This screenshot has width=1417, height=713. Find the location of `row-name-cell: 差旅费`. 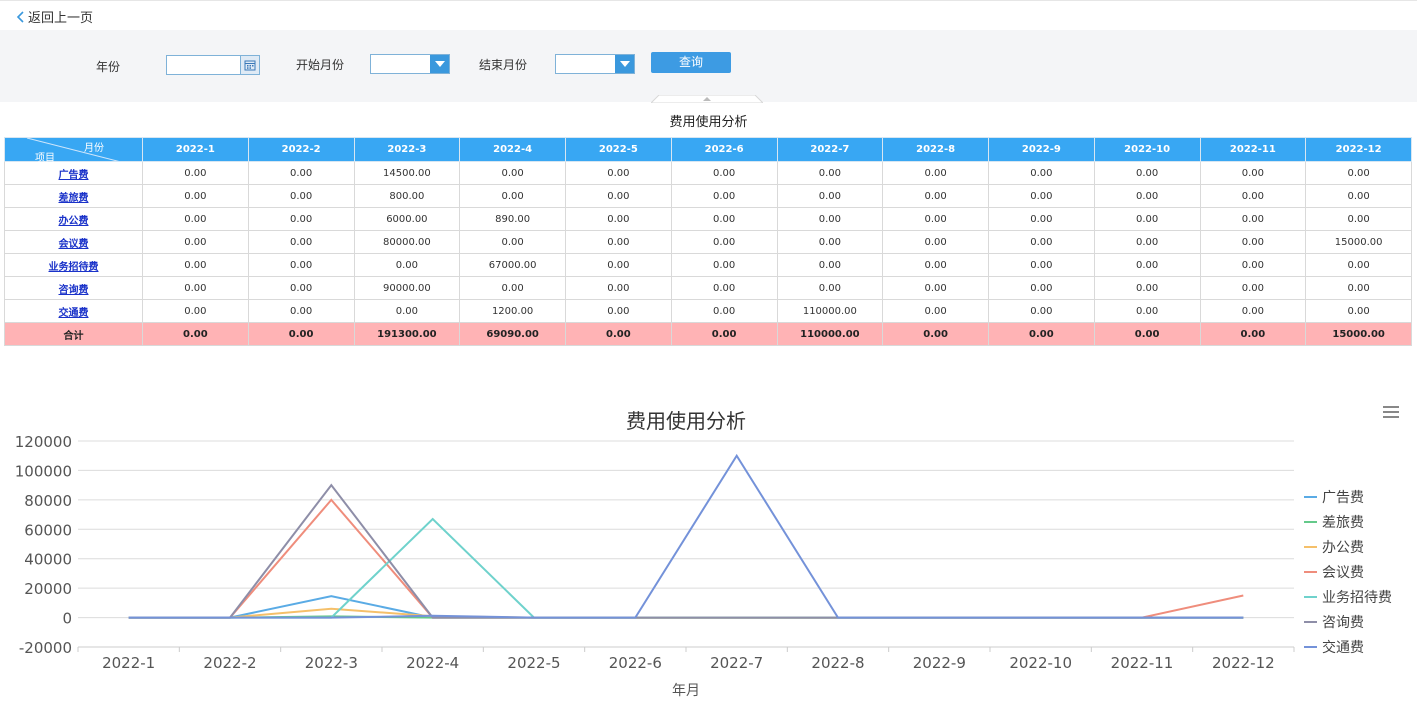

row-name-cell: 差旅费 is located at coordinates (73, 196).